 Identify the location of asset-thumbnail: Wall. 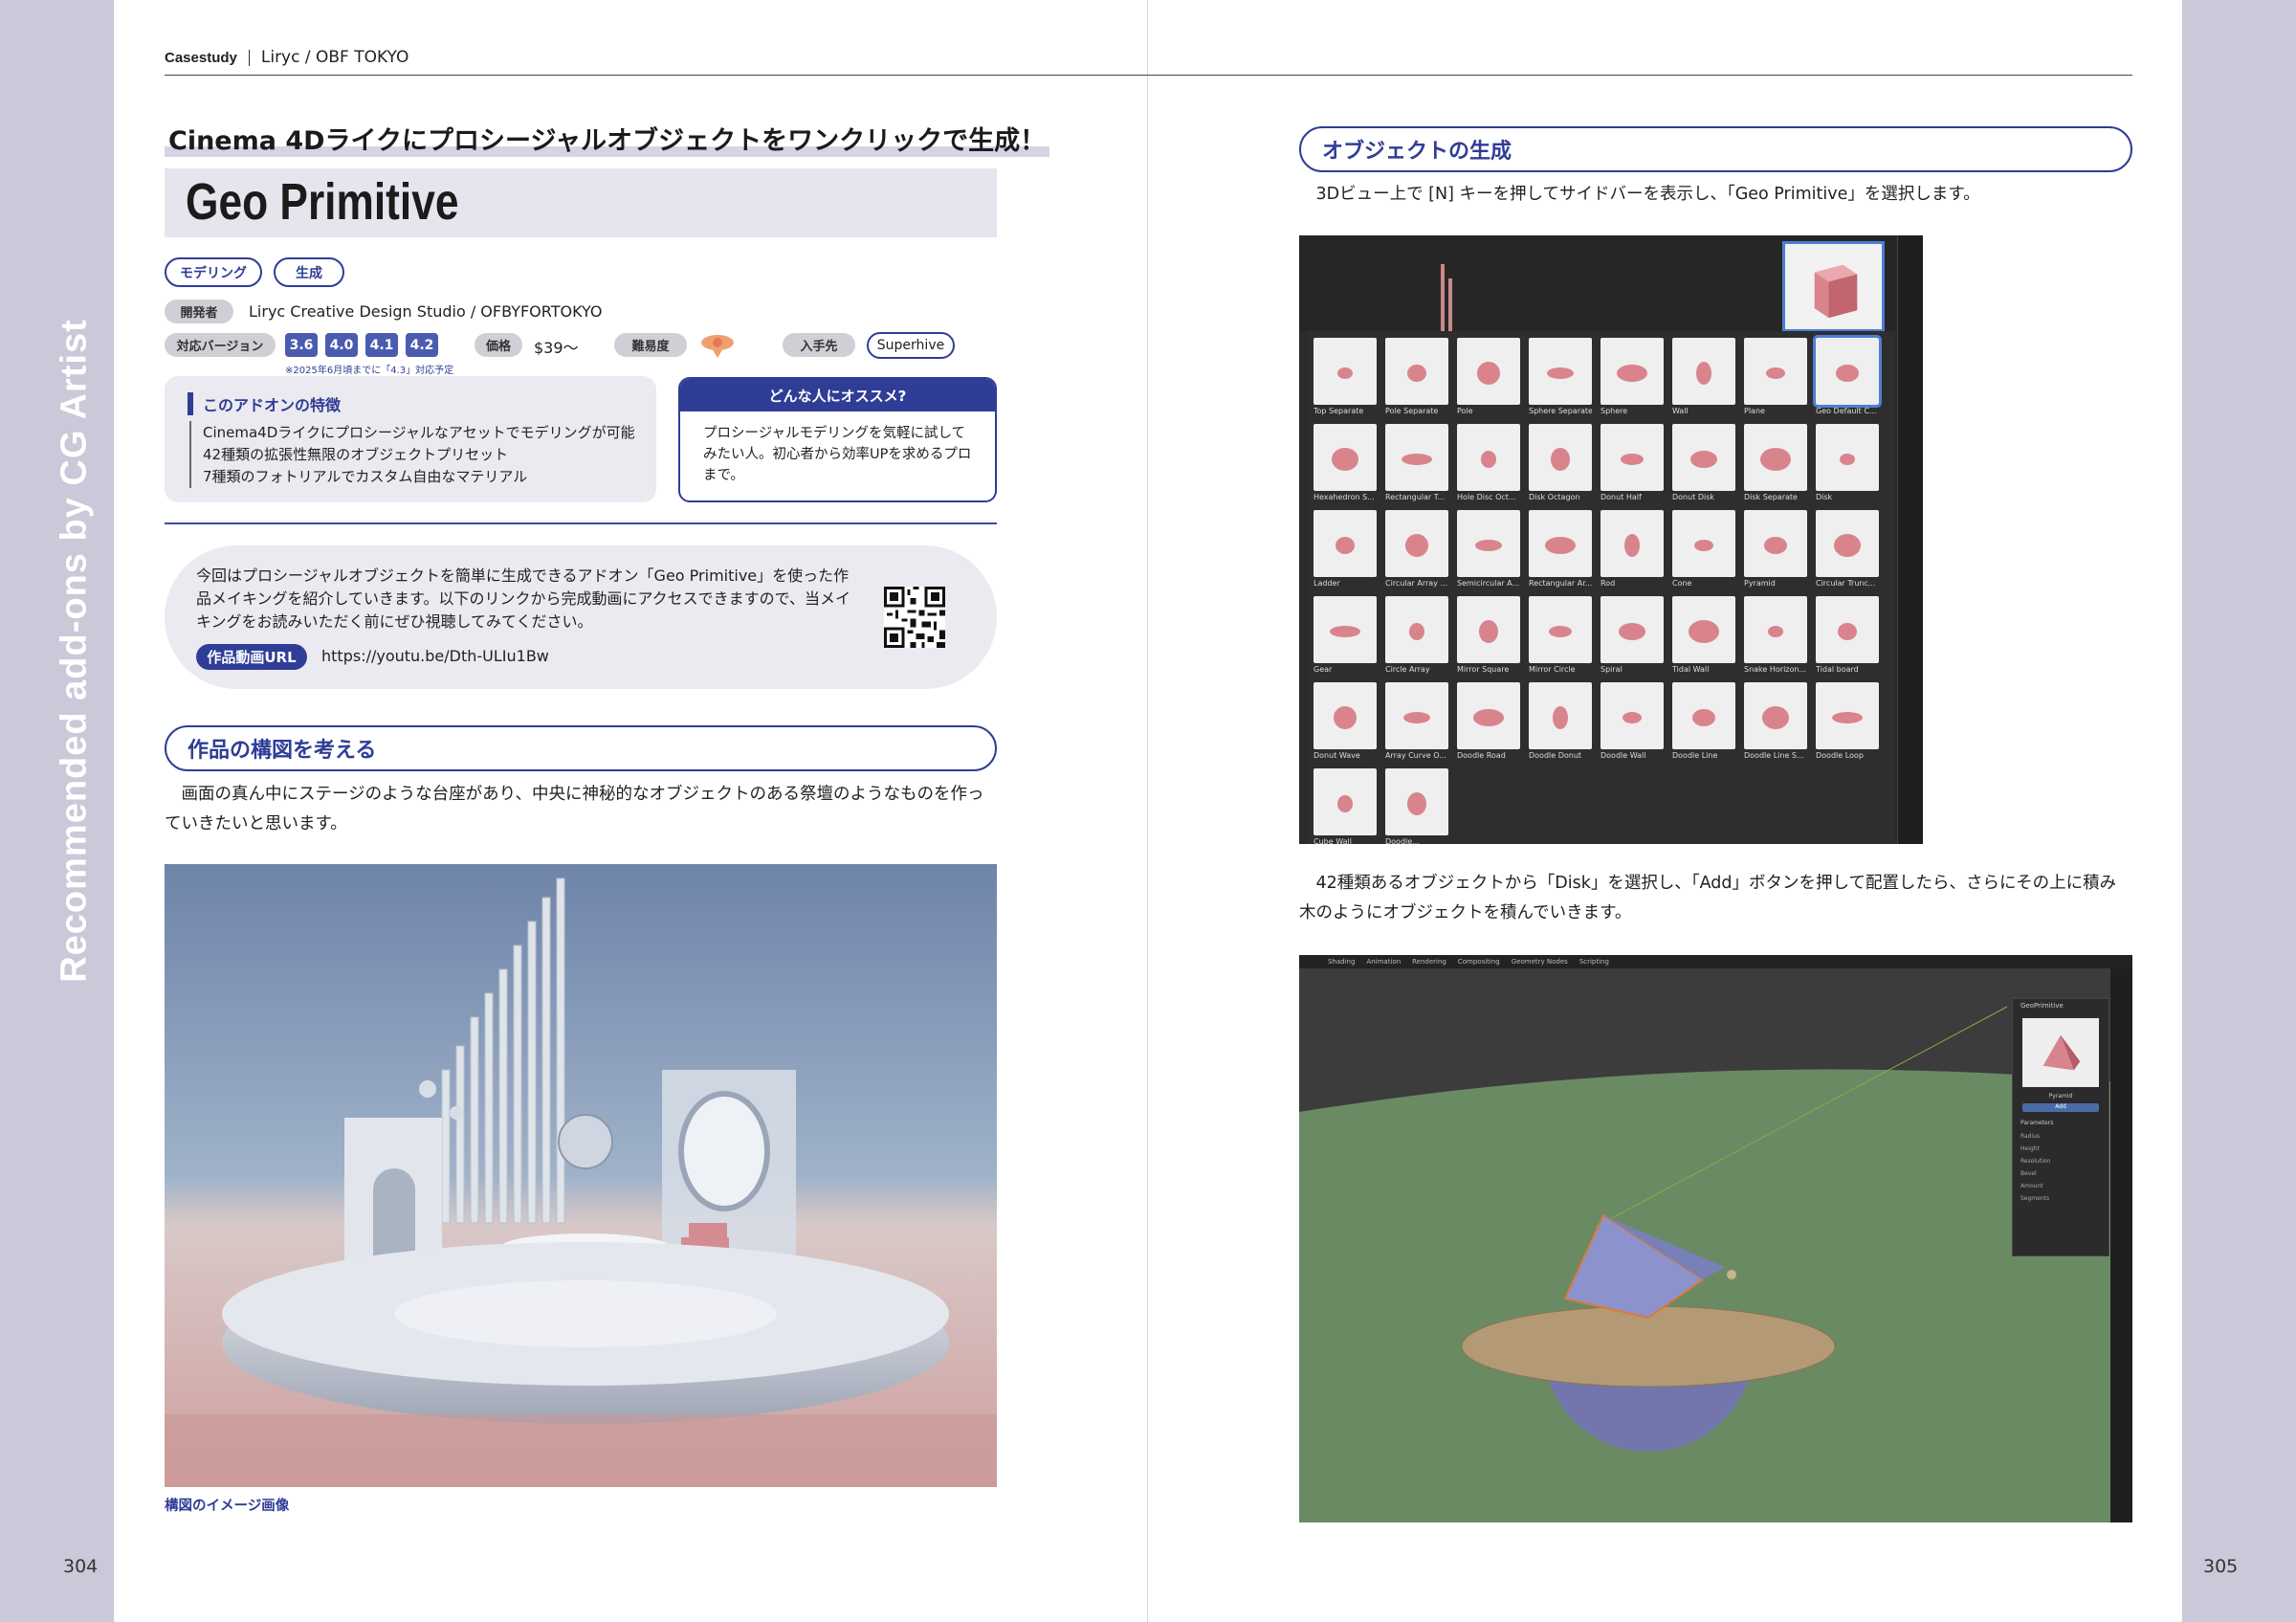
(1704, 381).